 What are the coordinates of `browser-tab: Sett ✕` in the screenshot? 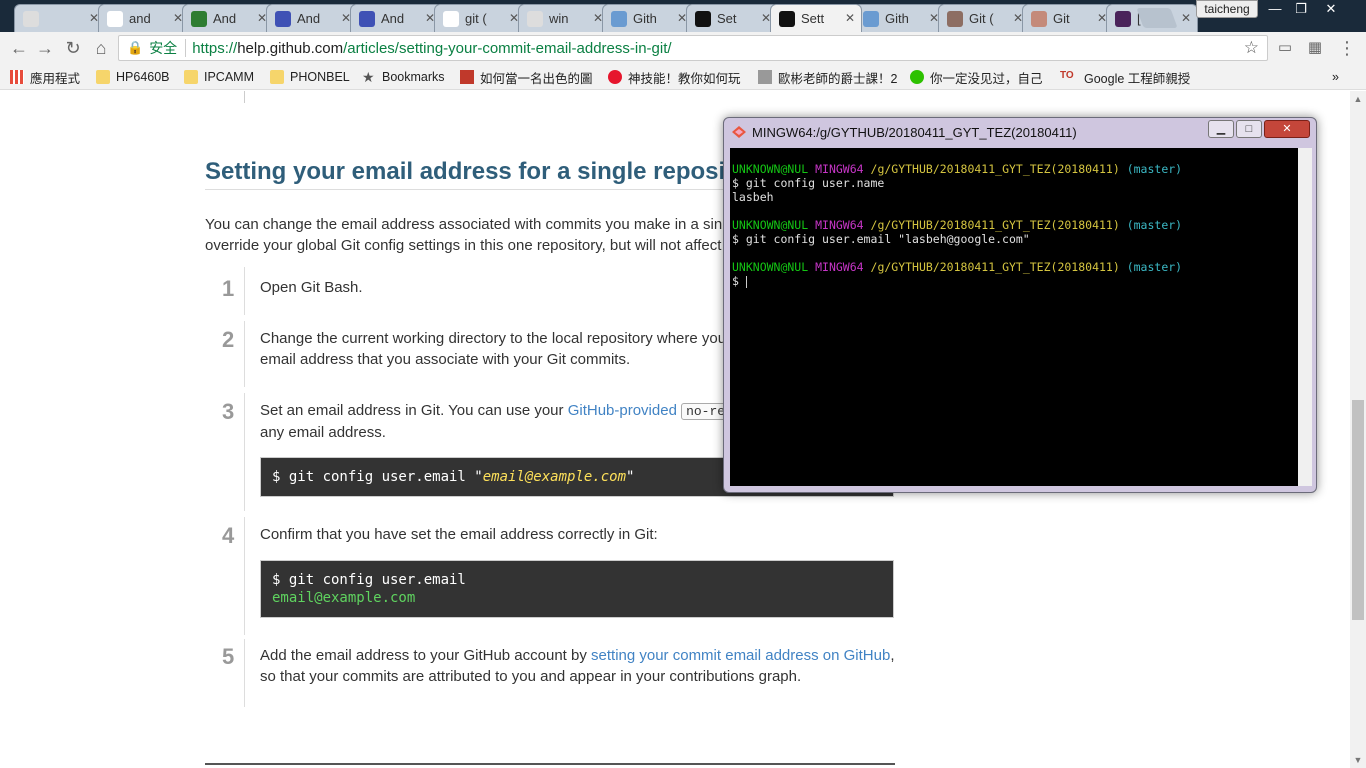 It's located at (816, 18).